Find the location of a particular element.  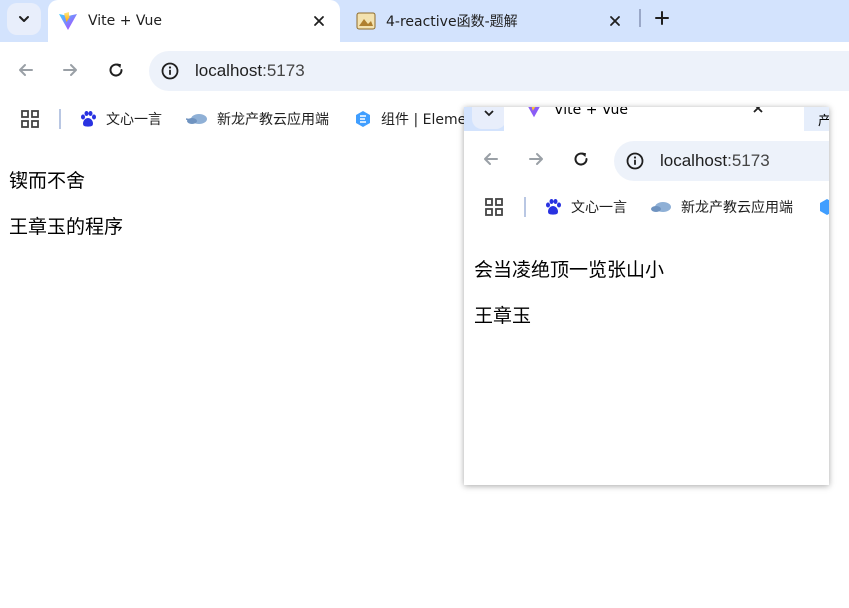

image-icon is located at coordinates (366, 21).